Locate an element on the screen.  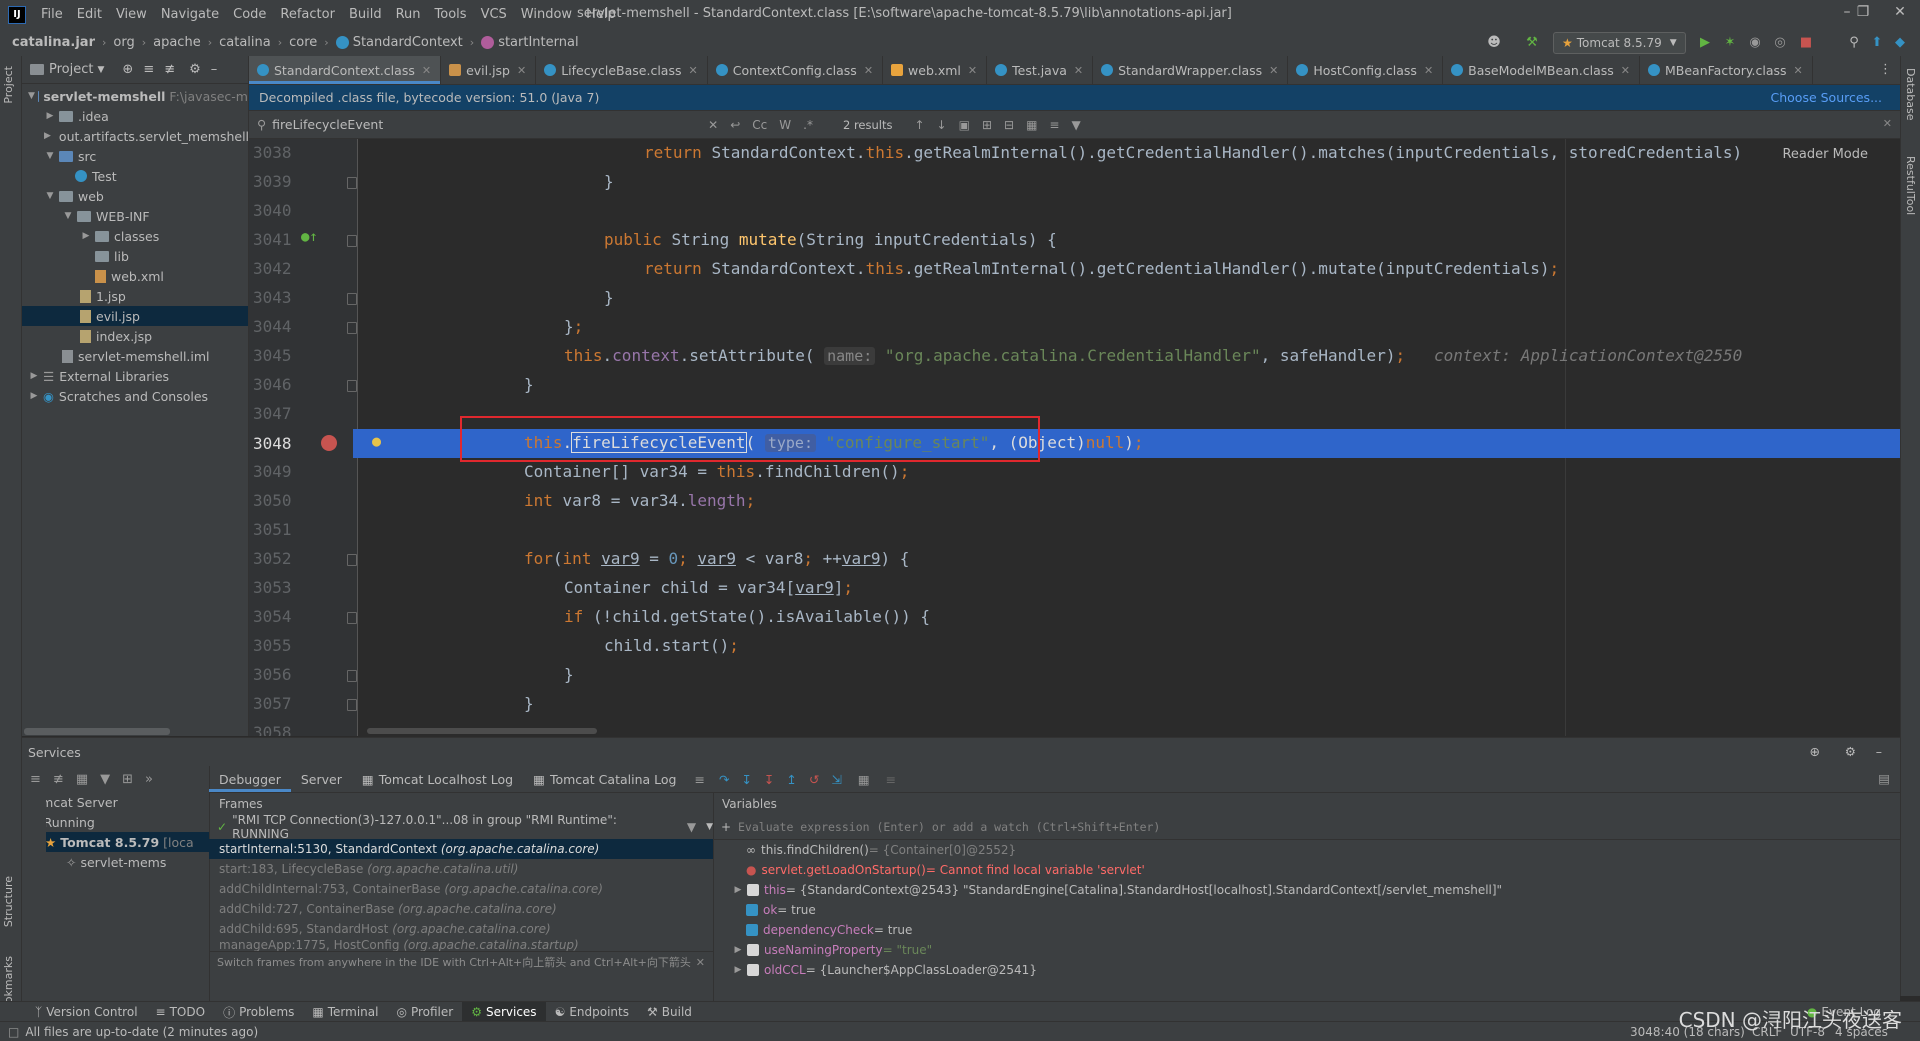
tool-version-control: ᛉVersion Control is located at coordinates (86, 1012).